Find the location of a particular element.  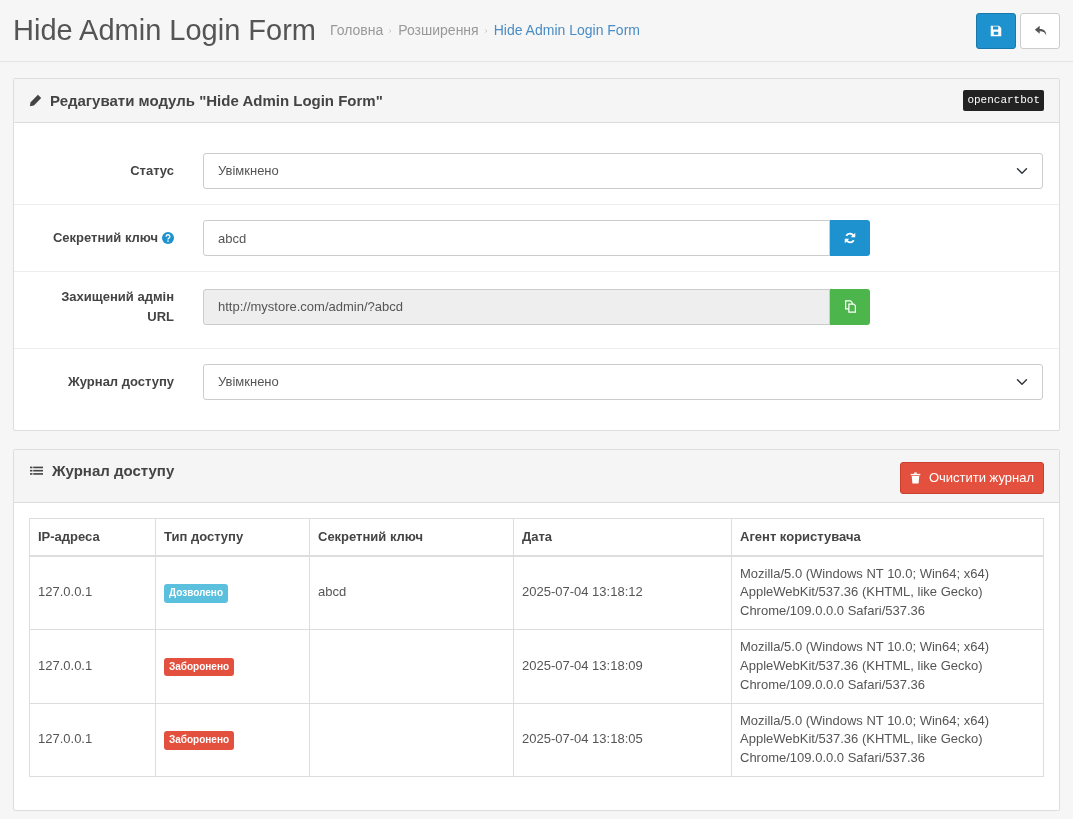

field-label: Секретний ключ is located at coordinates (105, 238).